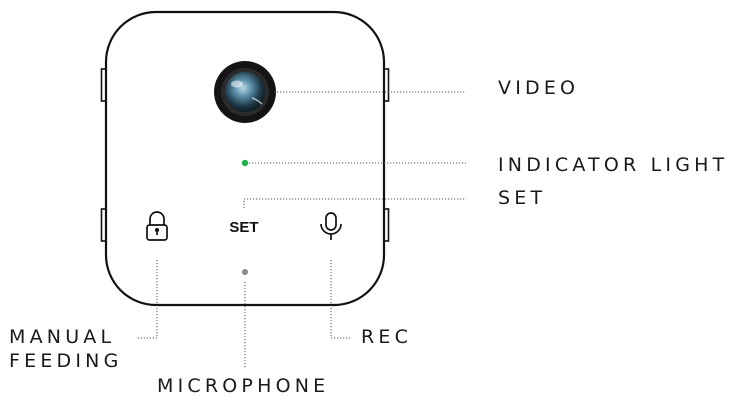  What do you see at coordinates (243, 386) in the screenshot?
I see `label-microphone: MICROPHONE` at bounding box center [243, 386].